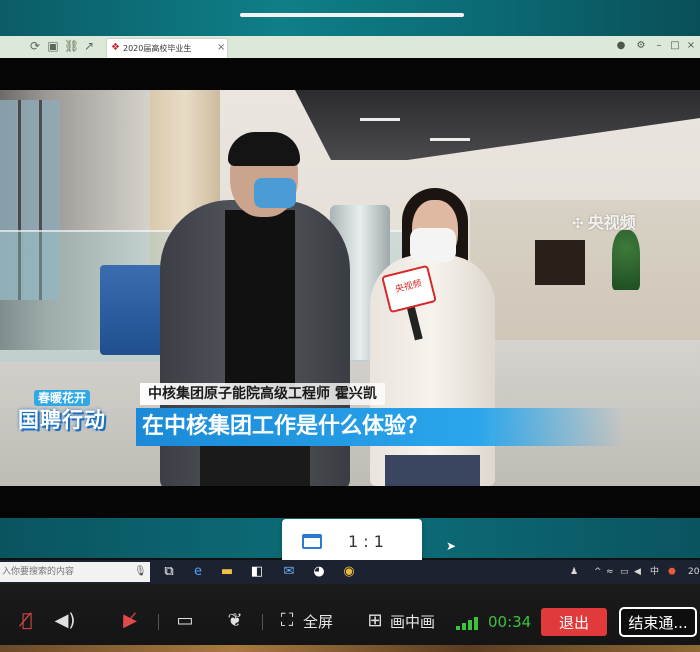  What do you see at coordinates (66, 572) in the screenshot?
I see `taskbar-search-input` at bounding box center [66, 572].